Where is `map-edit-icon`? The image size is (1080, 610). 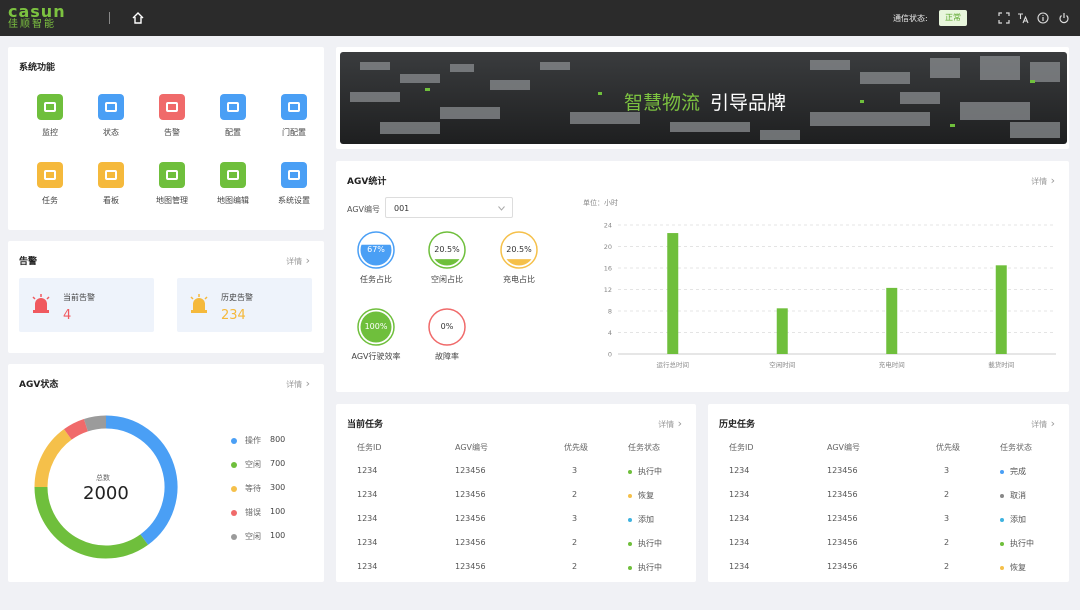 map-edit-icon is located at coordinates (233, 175).